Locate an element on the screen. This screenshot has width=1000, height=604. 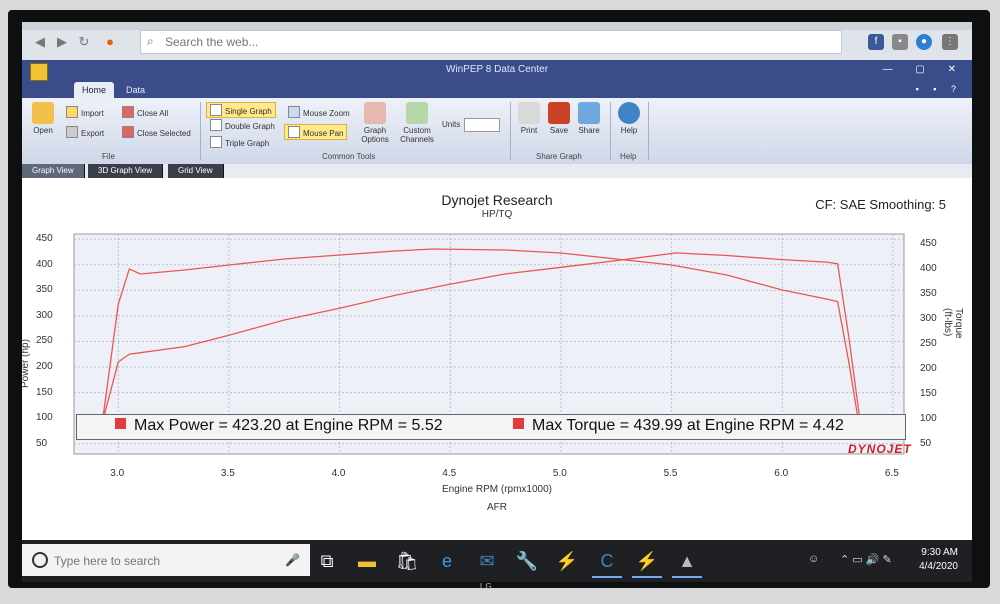
print-button: Print is located at coordinates (529, 118).